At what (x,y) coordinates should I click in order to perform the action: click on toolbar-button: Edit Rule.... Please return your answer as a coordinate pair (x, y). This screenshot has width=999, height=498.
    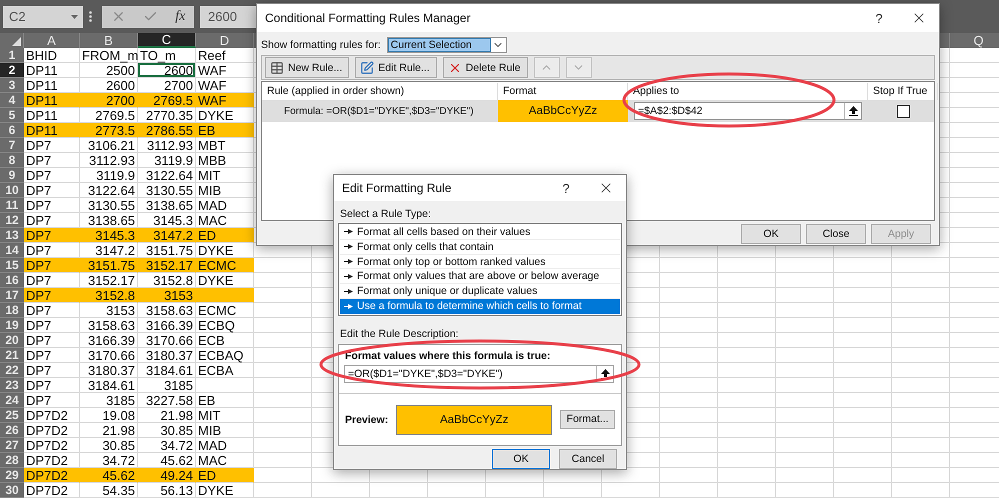
    Looking at the image, I should click on (396, 67).